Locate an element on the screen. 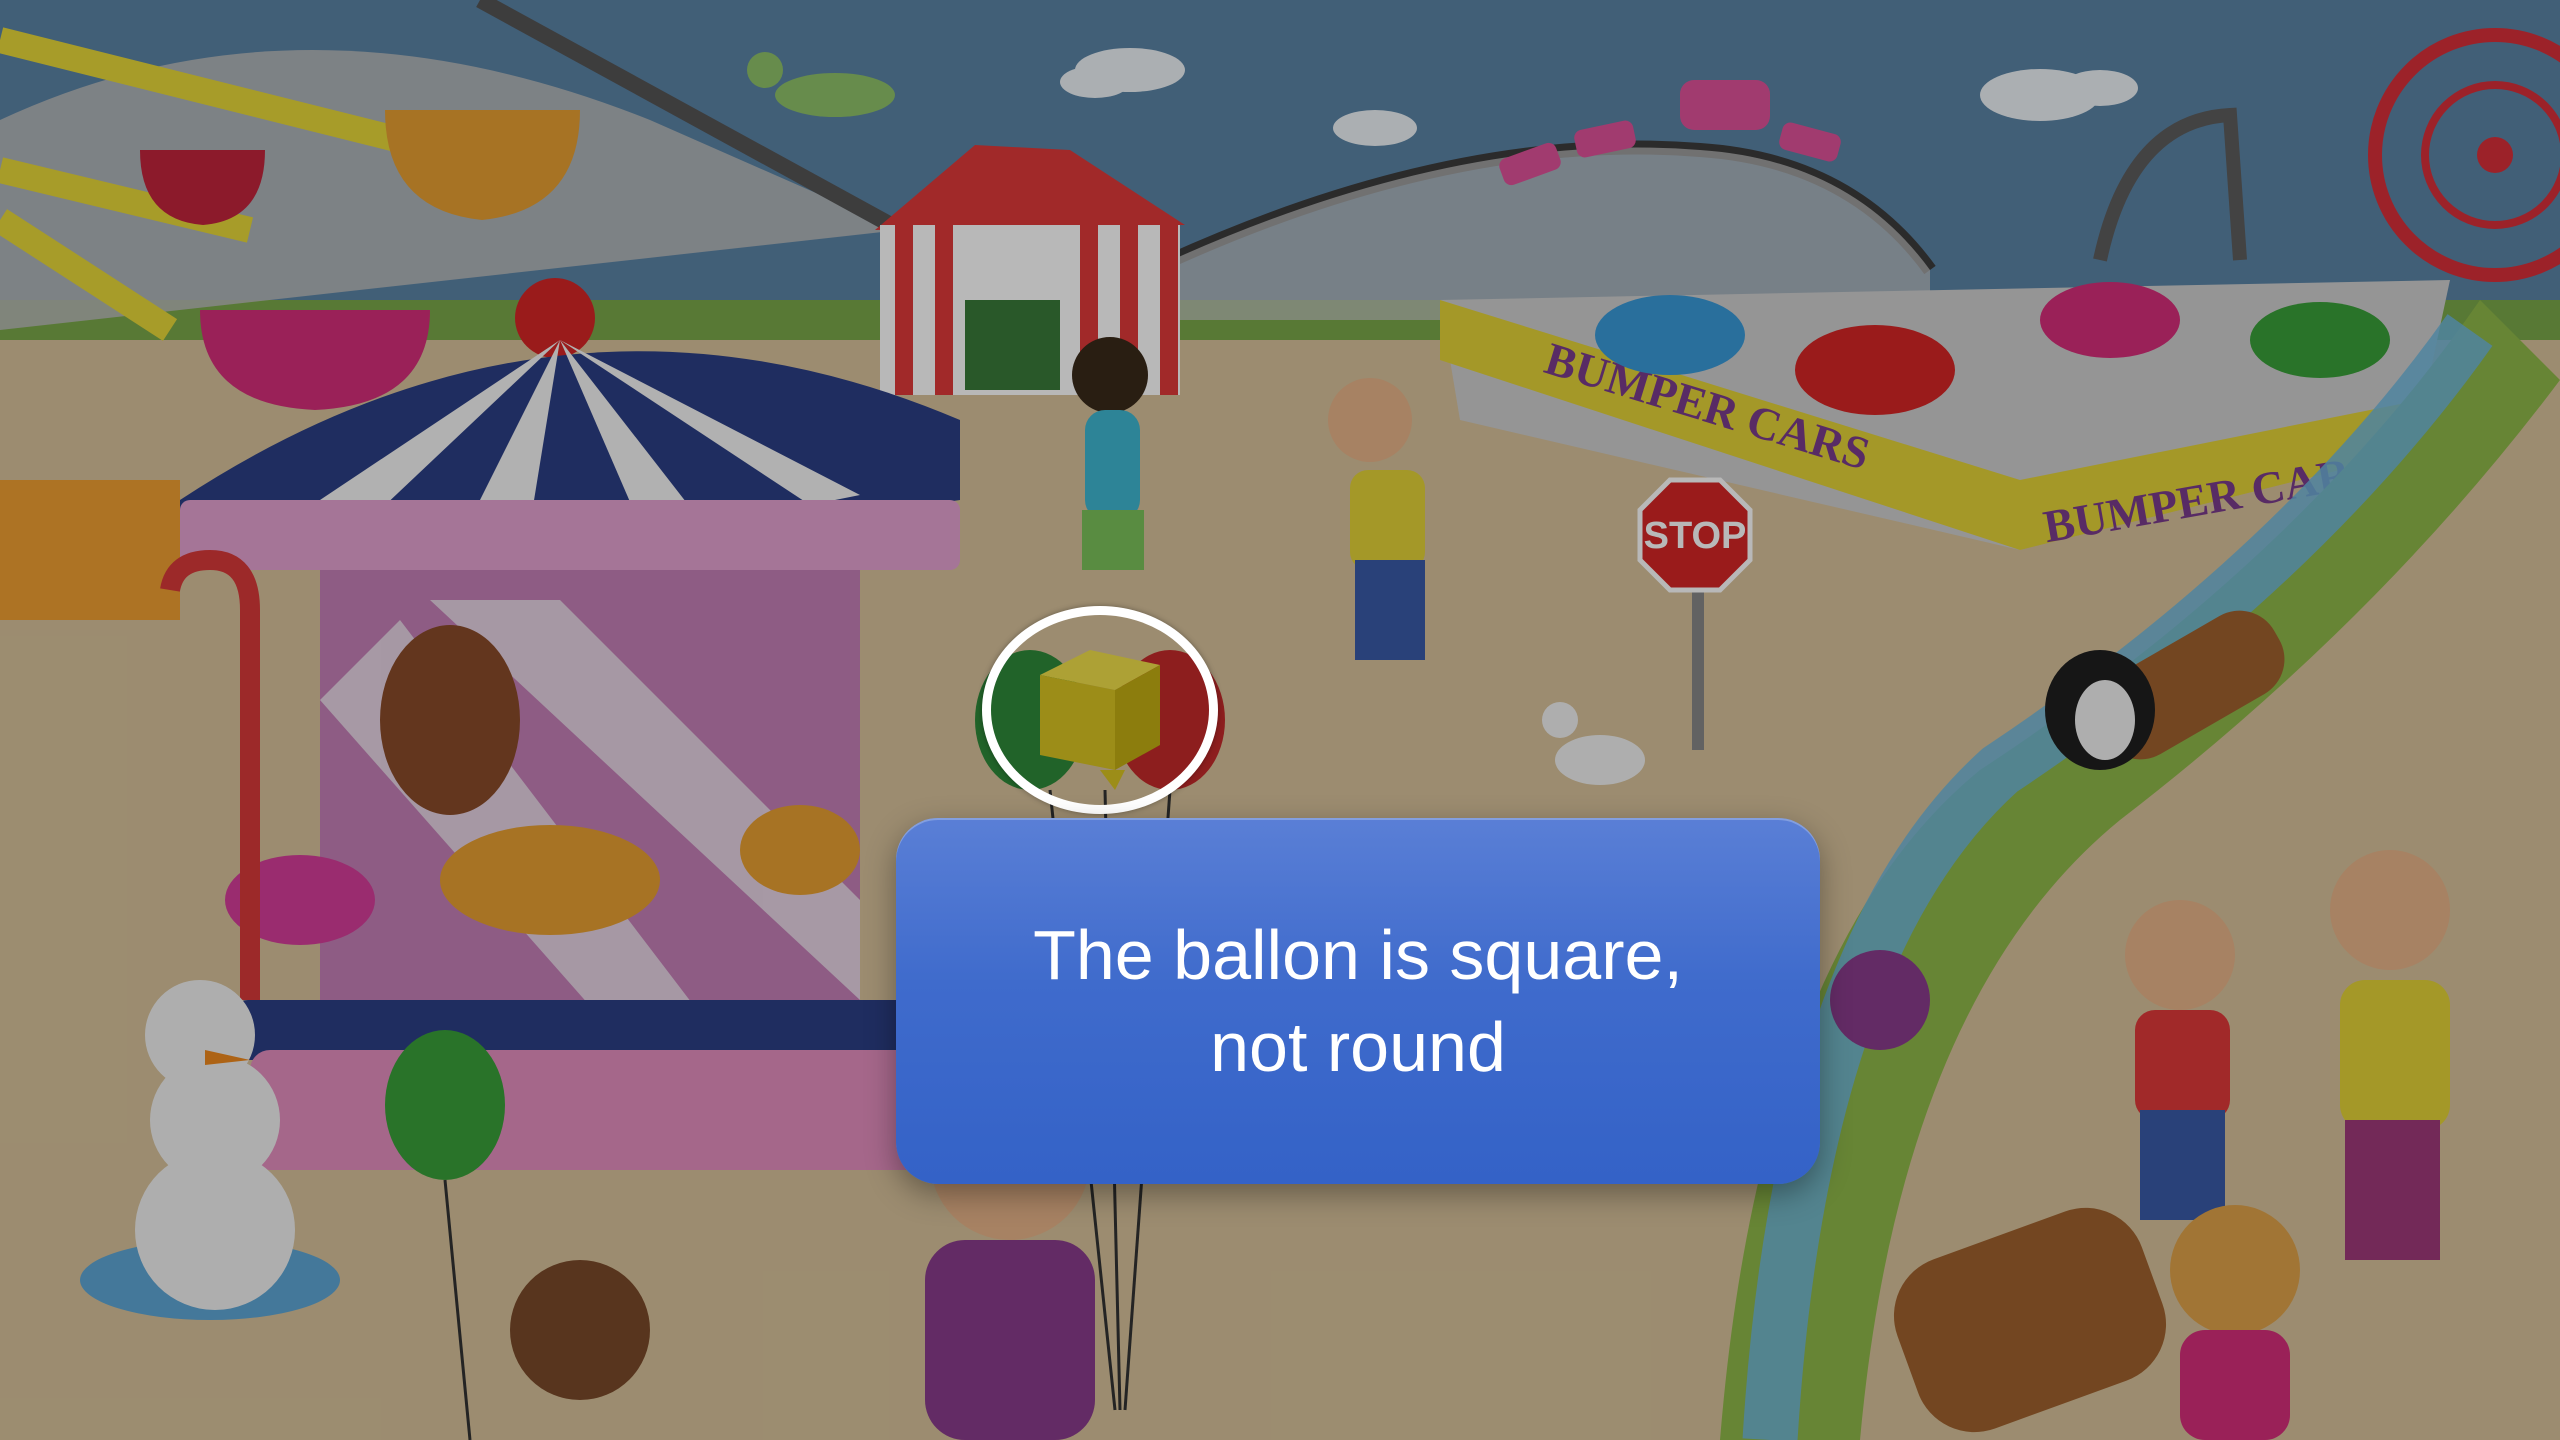 This screenshot has height=1440, width=2560. star-wall is located at coordinates (90, 550).